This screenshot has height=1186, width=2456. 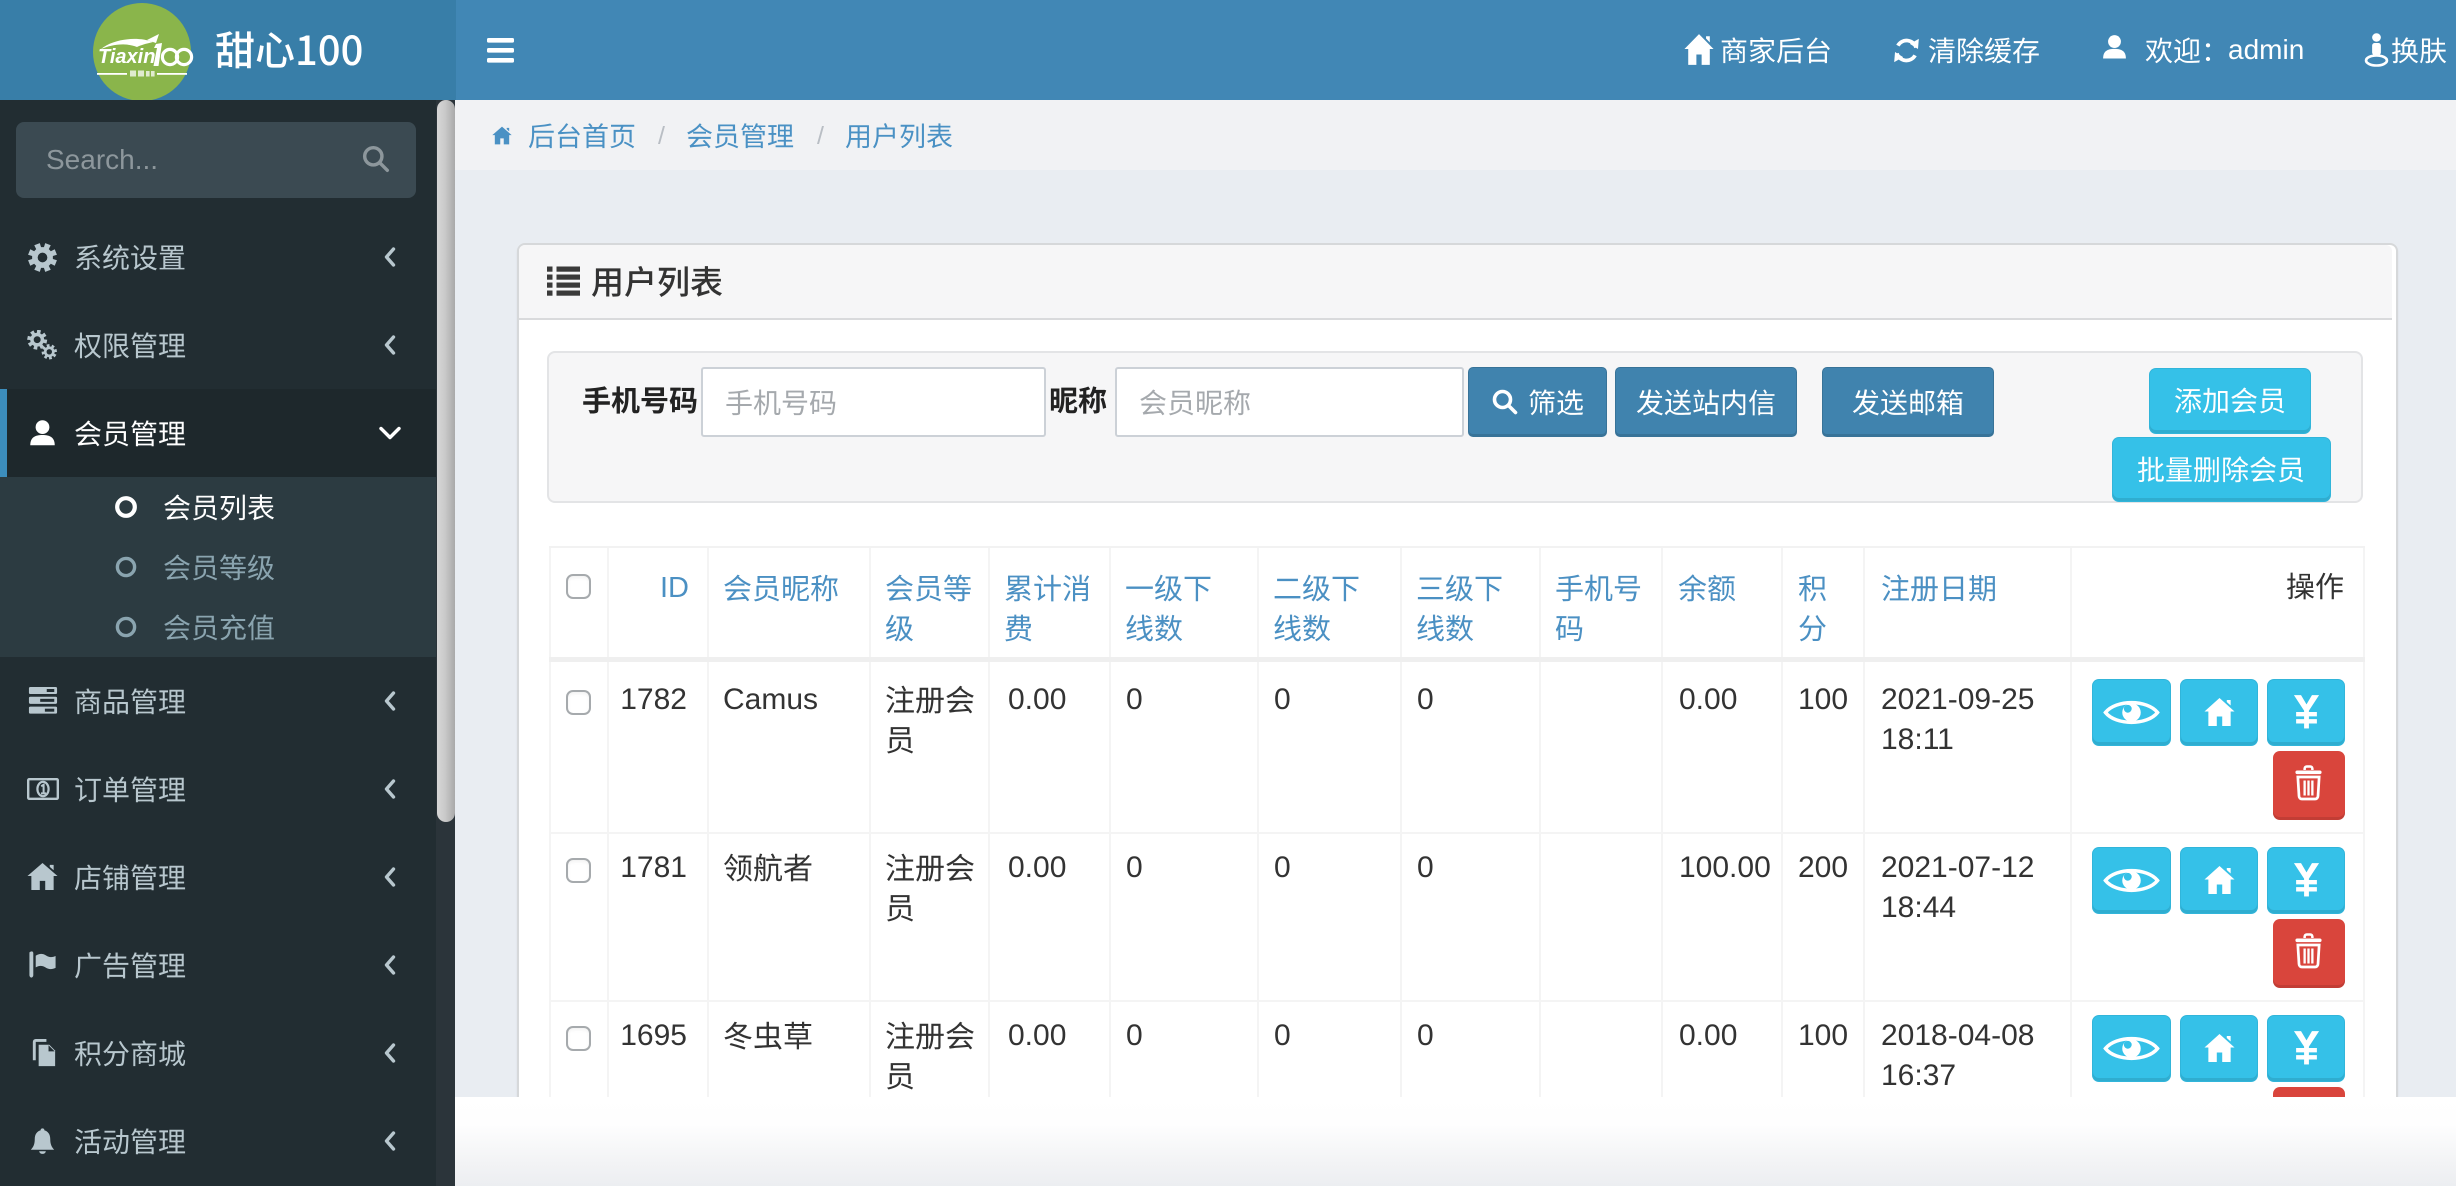 I want to click on svg-text: Tiaxin, so click(x=126, y=57).